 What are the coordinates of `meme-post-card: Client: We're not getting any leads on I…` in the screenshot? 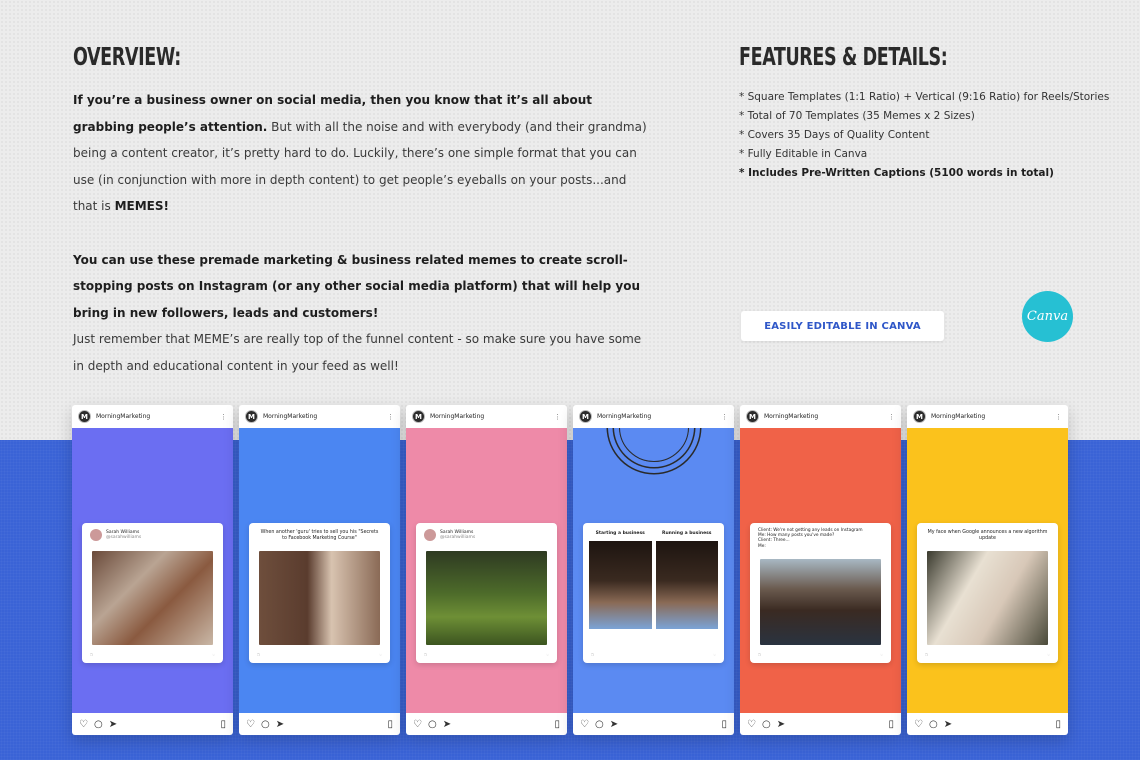 It's located at (820, 593).